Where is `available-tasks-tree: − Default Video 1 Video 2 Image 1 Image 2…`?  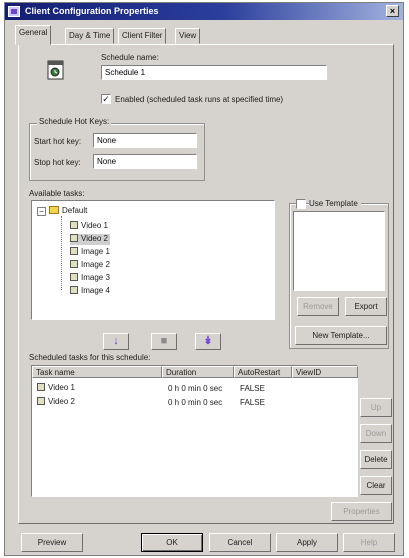
available-tasks-tree: − Default Video 1 Video 2 Image 1 Image 2… is located at coordinates (153, 260).